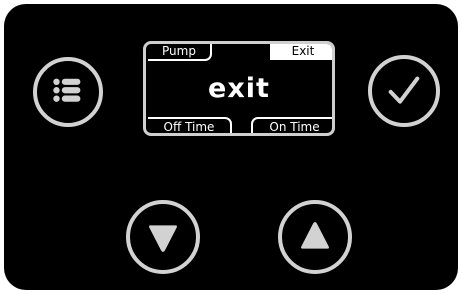 The height and width of the screenshot is (294, 462). I want to click on confirm-button, so click(404, 91).